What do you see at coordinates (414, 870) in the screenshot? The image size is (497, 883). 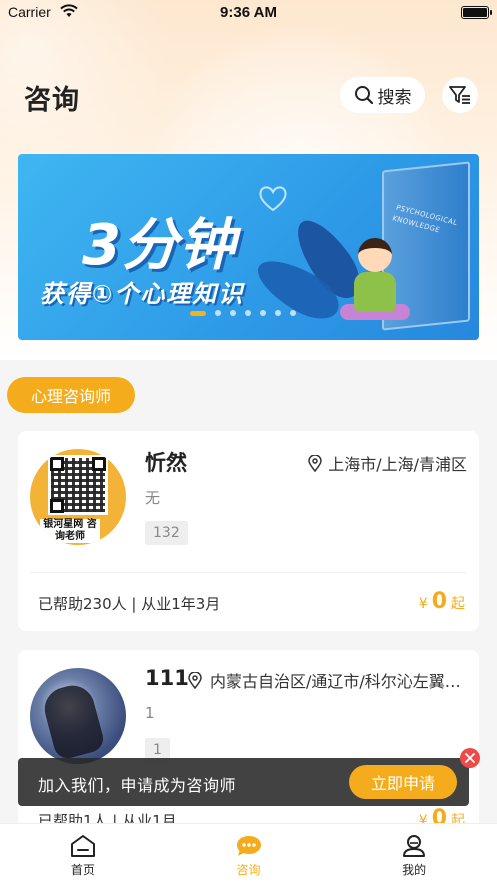 I see `tab-label: 我的` at bounding box center [414, 870].